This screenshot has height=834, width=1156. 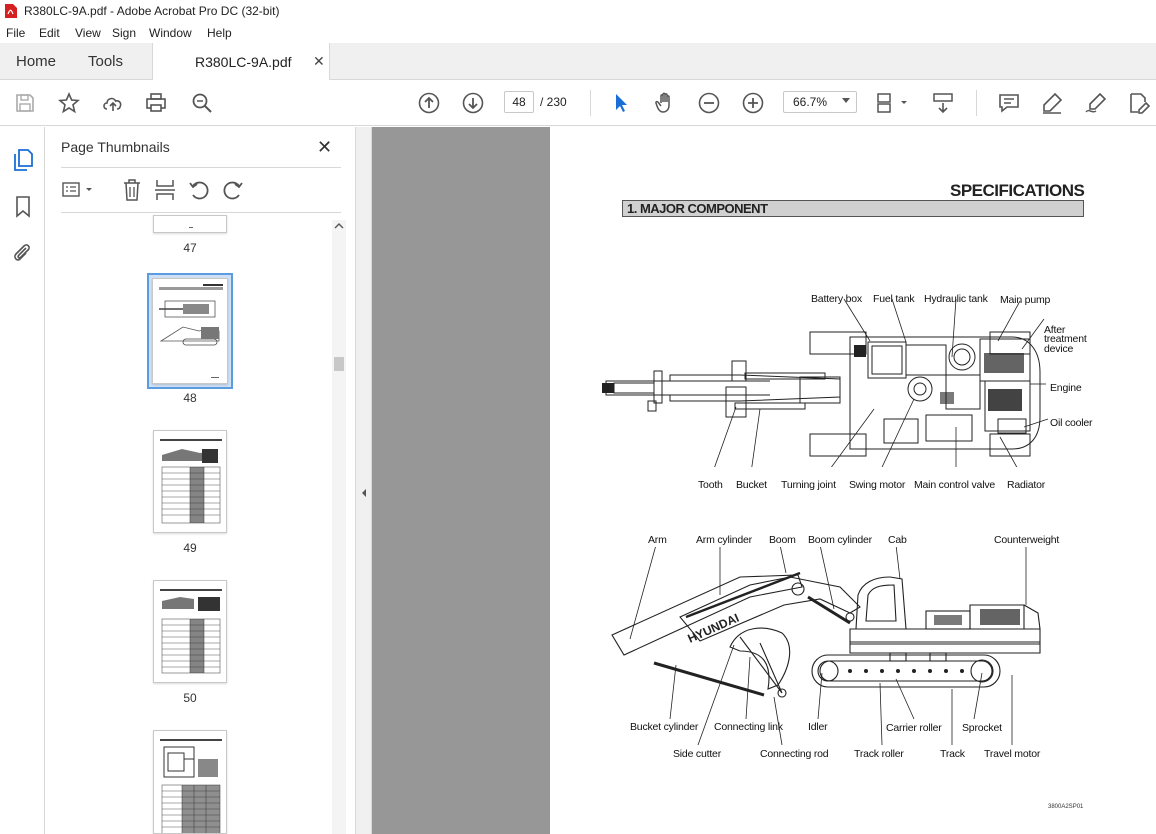 I want to click on rotate-right-icon, so click(x=233, y=190).